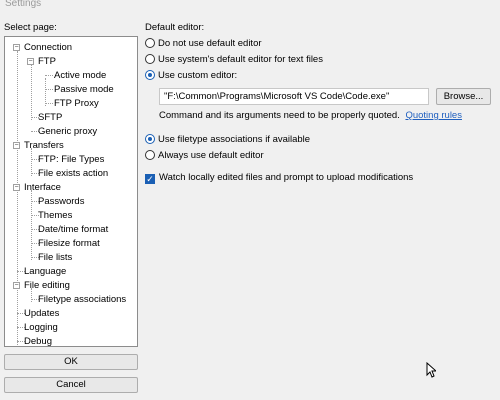 The width and height of the screenshot is (500, 400). Describe the element at coordinates (69, 244) in the screenshot. I see `tree-item-filesize-format: Filesize format` at that location.